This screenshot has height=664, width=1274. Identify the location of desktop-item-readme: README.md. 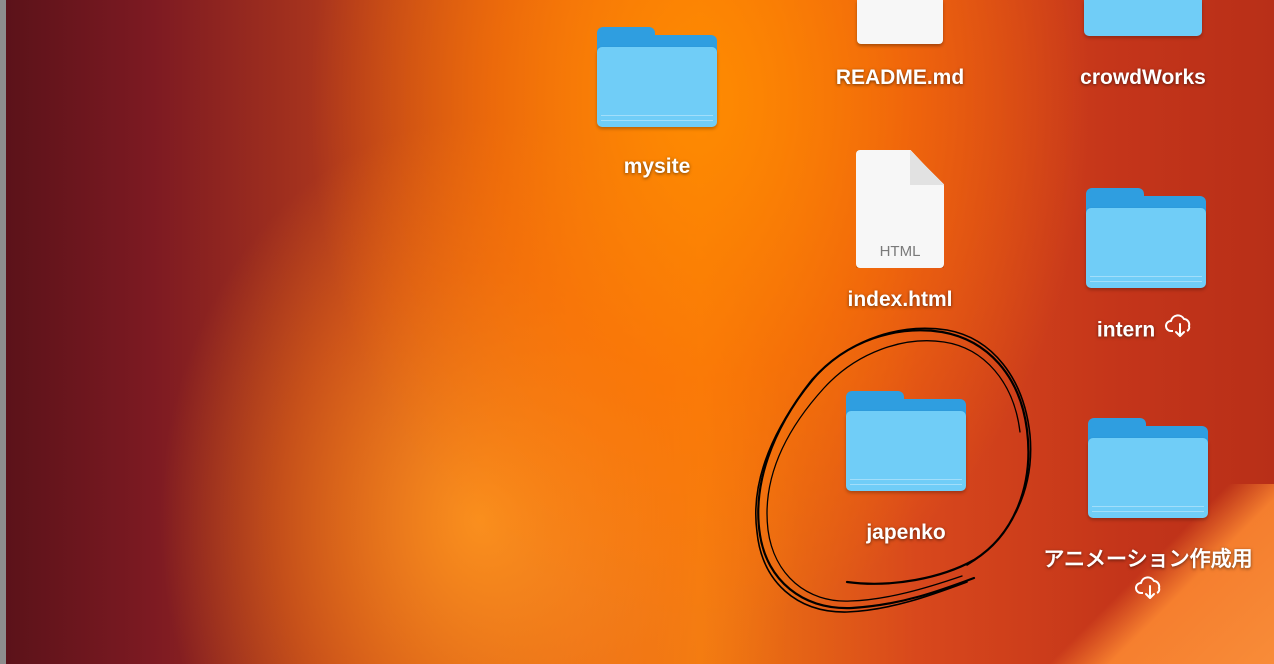
(900, 47).